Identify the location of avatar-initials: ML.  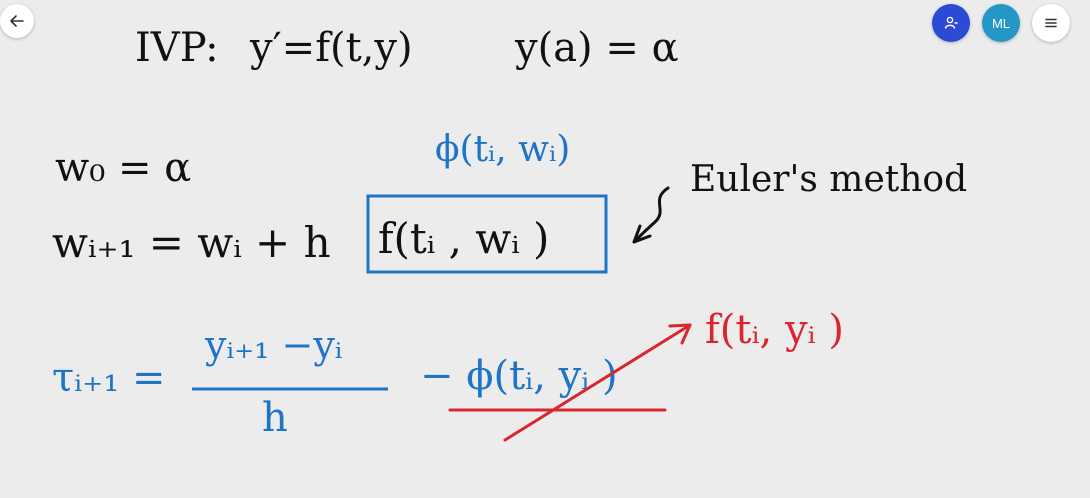
(1001, 23).